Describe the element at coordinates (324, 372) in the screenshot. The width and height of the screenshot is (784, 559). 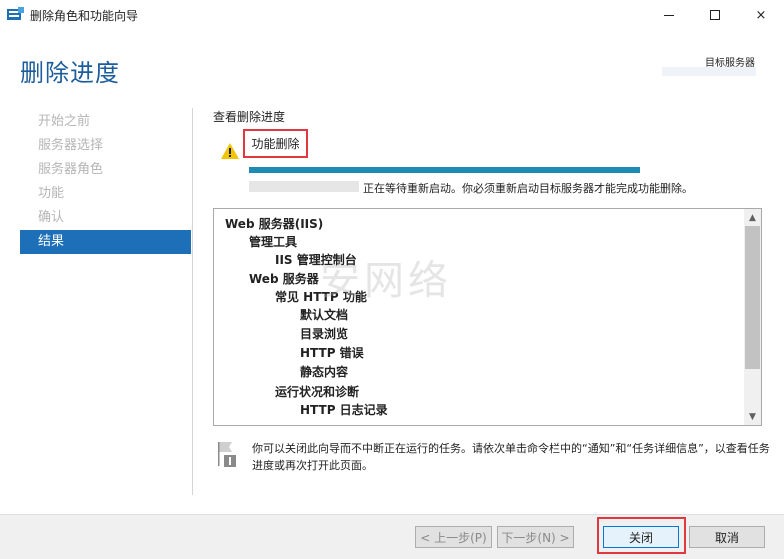
I see `list-item: 静态内容` at that location.